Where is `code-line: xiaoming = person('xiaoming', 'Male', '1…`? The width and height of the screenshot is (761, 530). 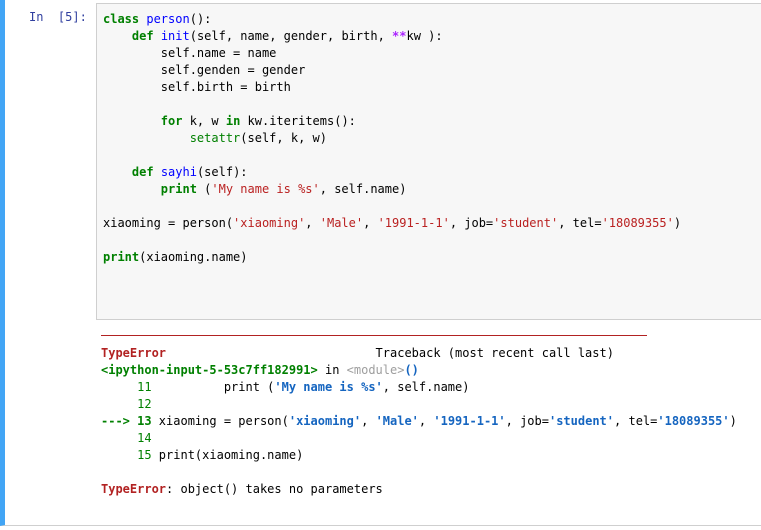
code-line: xiaoming = person('xiaoming', 'Male', '1… is located at coordinates (392, 223).